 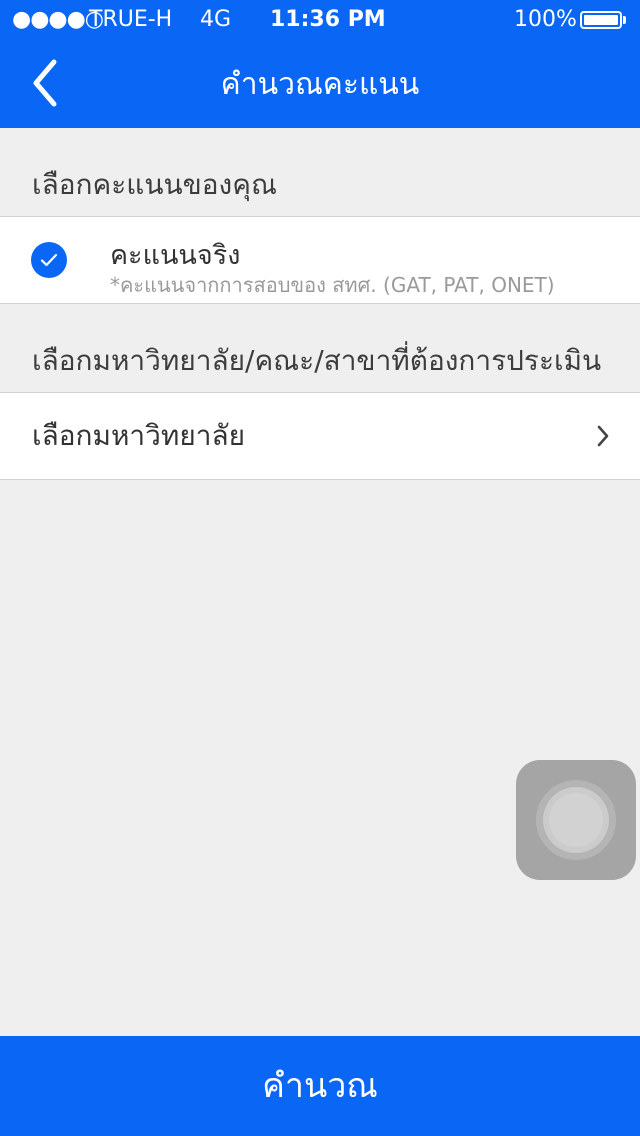 I want to click on navigation-header: ●●●●○ TRUE-H 4G 11:36 PM 100% คำนวณคะแนน, so click(x=320, y=64).